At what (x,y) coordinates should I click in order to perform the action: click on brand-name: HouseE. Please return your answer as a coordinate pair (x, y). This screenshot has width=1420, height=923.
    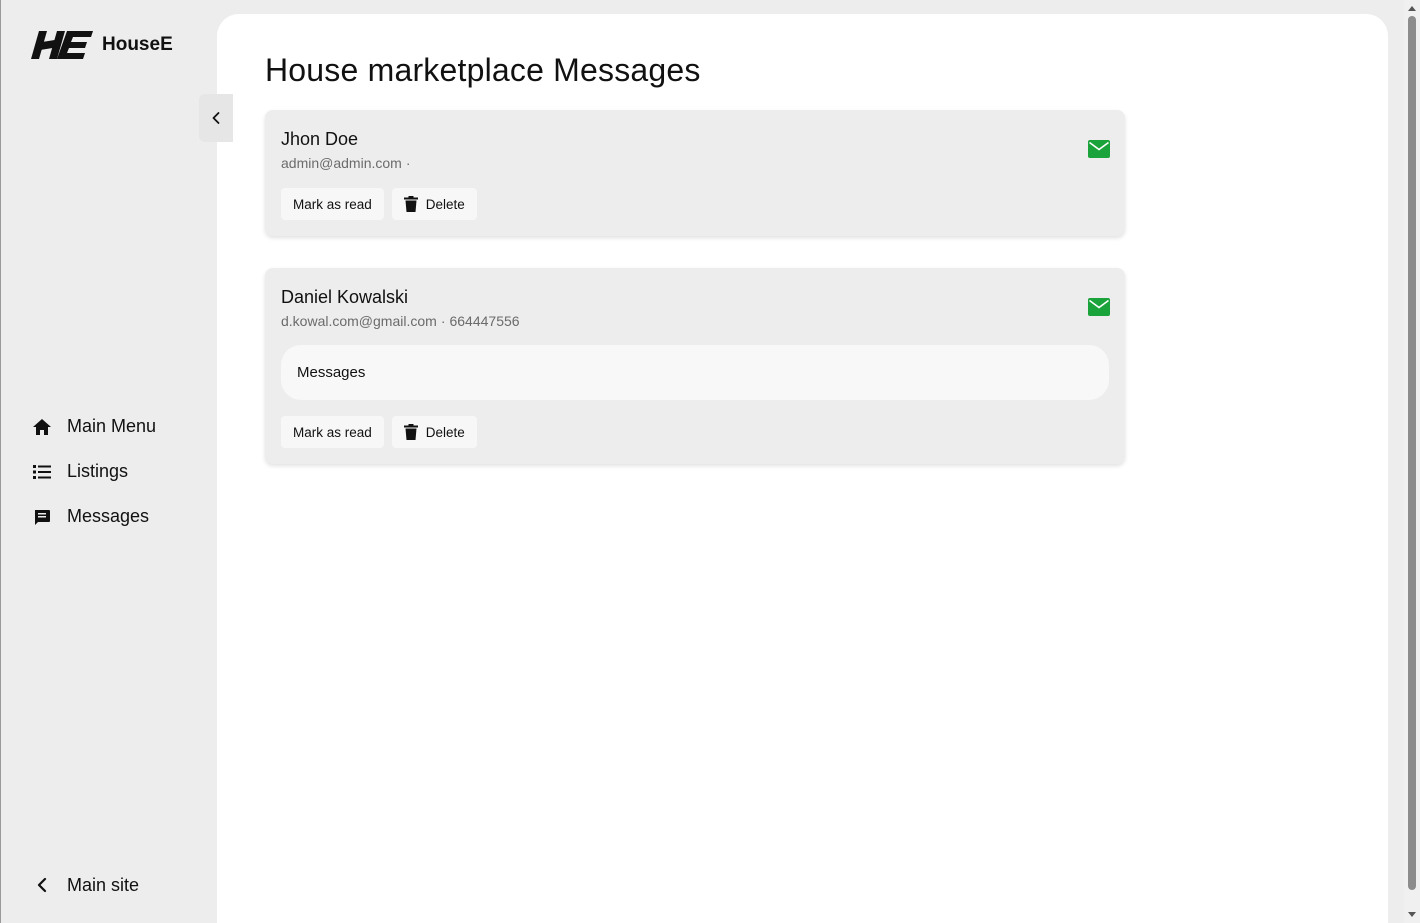
    Looking at the image, I should click on (137, 44).